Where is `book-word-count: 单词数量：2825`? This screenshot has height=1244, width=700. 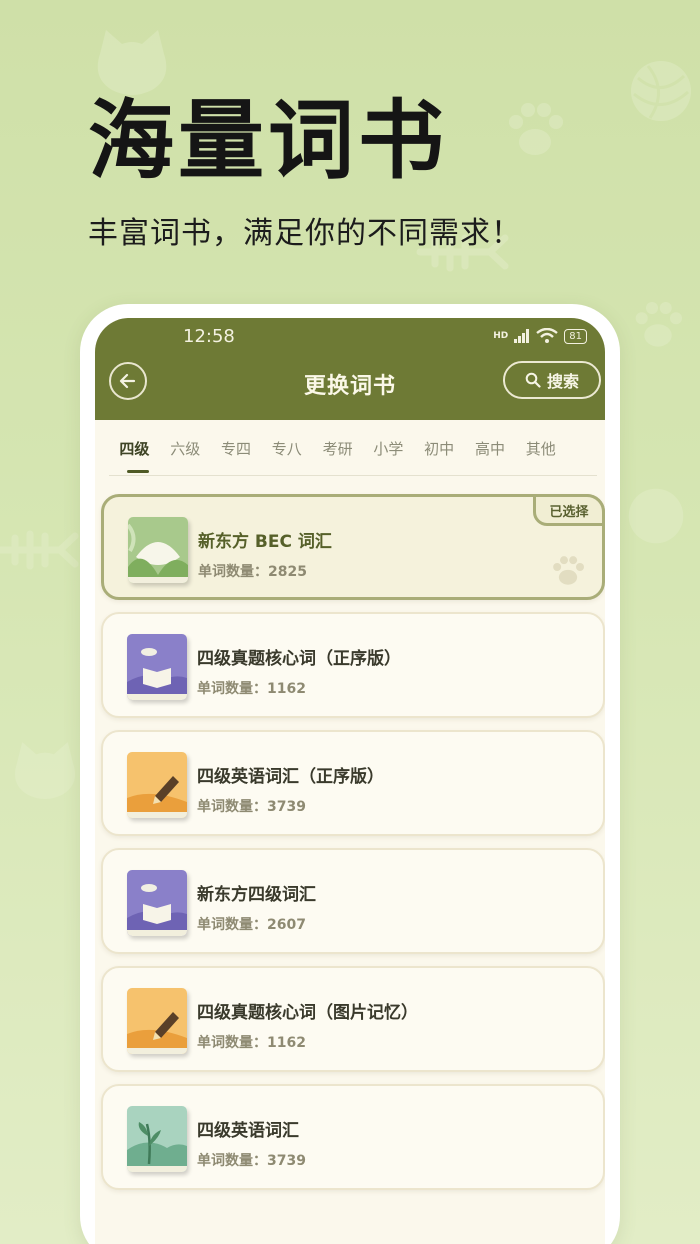 book-word-count: 单词数量：2825 is located at coordinates (252, 572).